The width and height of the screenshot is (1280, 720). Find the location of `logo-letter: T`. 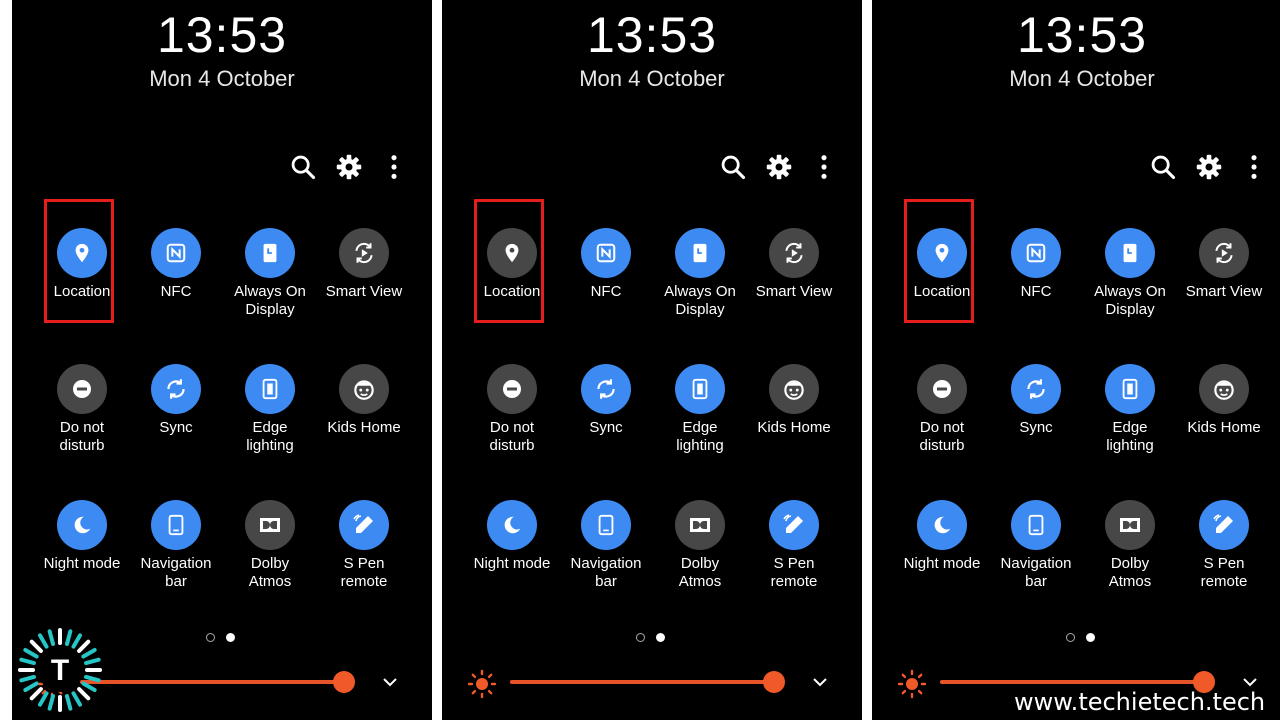

logo-letter: T is located at coordinates (60, 670).